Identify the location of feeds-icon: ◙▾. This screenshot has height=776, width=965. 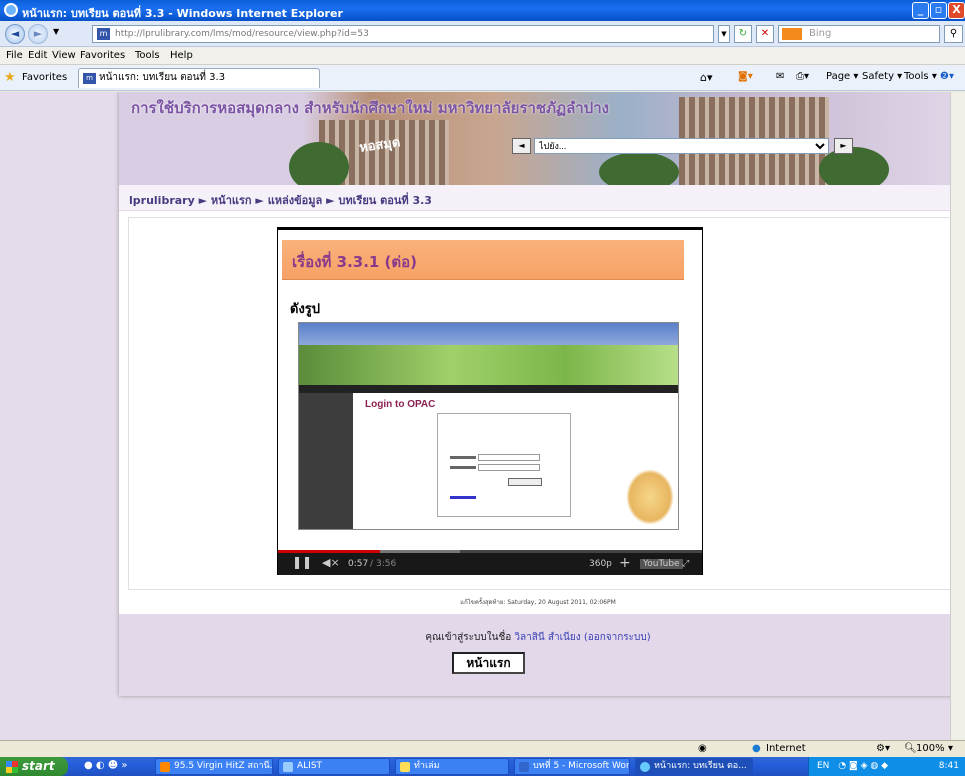
(745, 76).